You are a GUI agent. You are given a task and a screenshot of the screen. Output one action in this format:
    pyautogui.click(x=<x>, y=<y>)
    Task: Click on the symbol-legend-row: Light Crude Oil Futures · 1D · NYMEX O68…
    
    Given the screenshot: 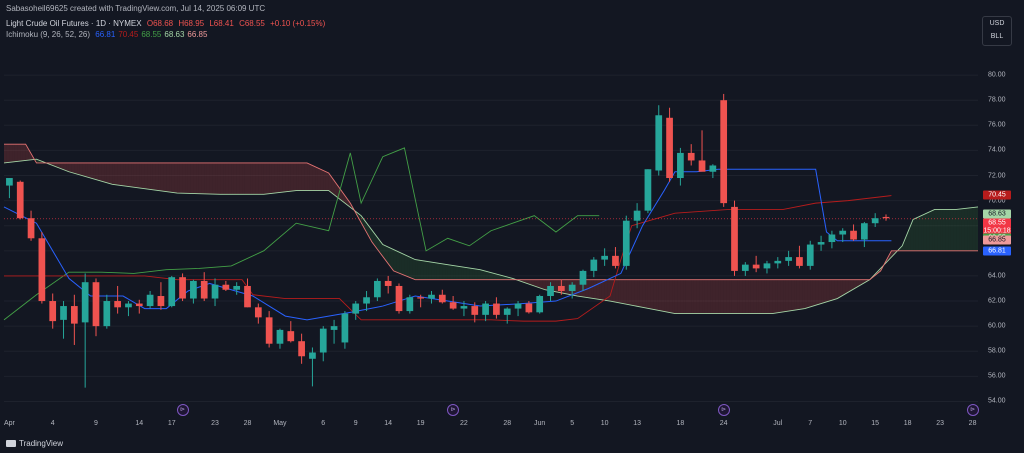 What is the action you would take?
    pyautogui.click(x=167, y=23)
    